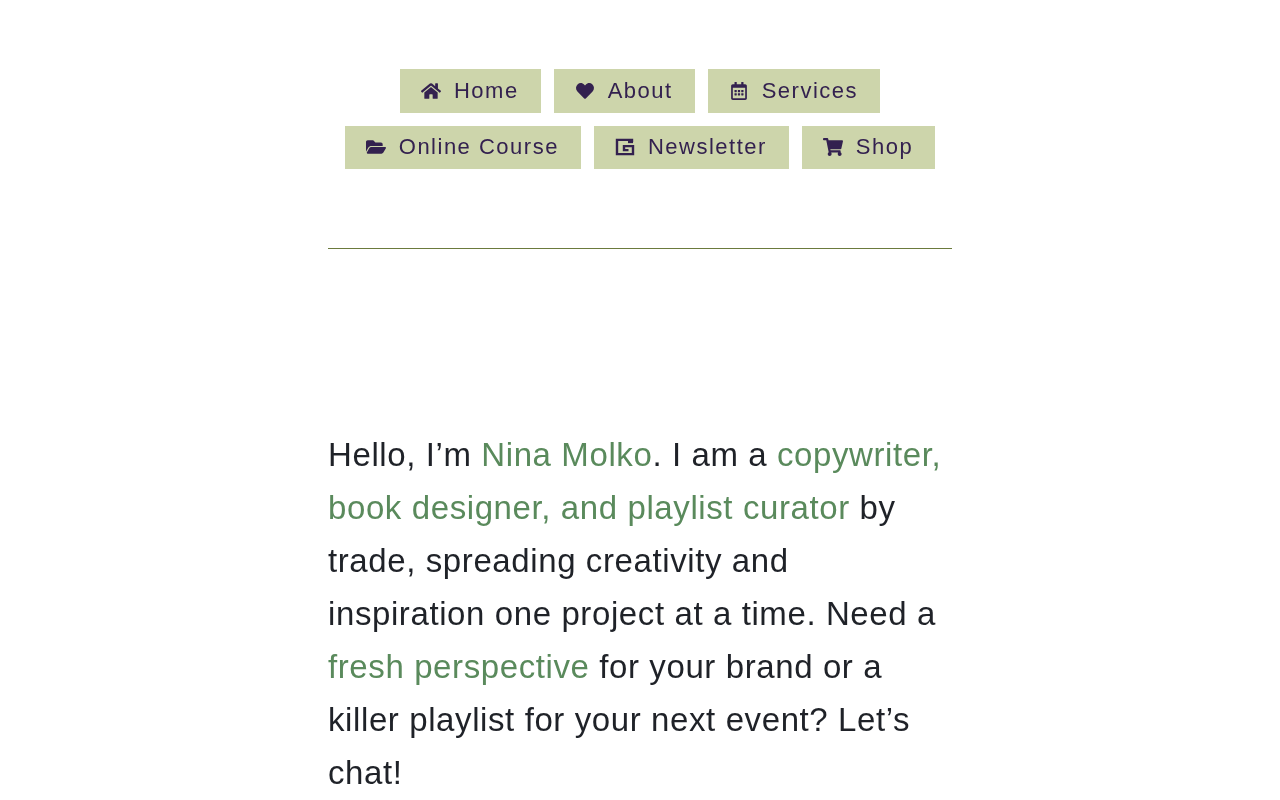  I want to click on calendar-icon, so click(738, 90).